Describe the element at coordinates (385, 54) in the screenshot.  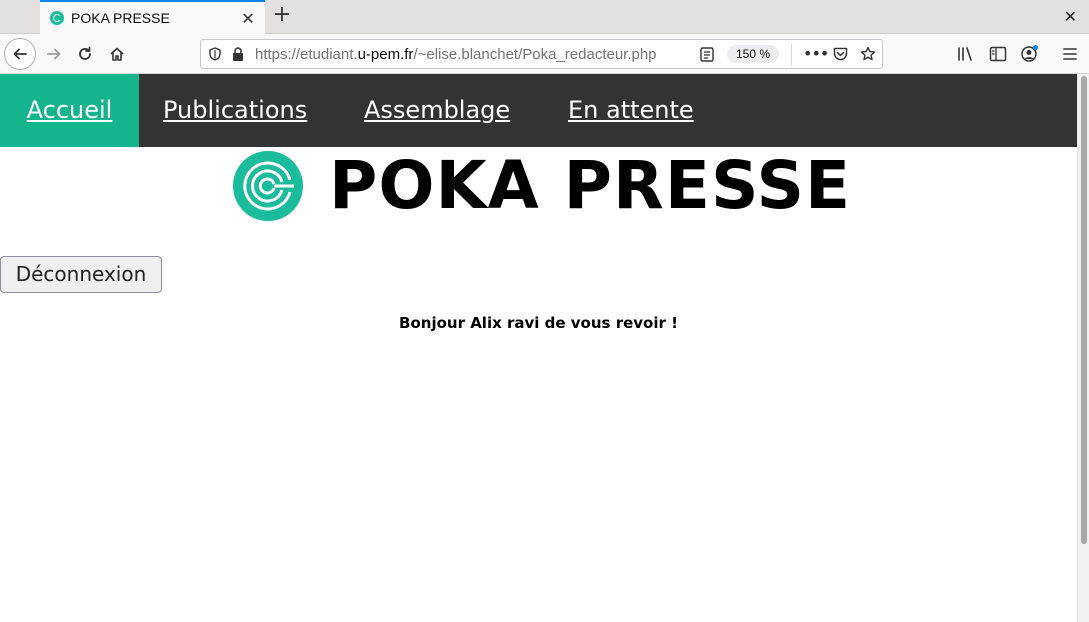
I see `url-host: u-pem.fr` at that location.